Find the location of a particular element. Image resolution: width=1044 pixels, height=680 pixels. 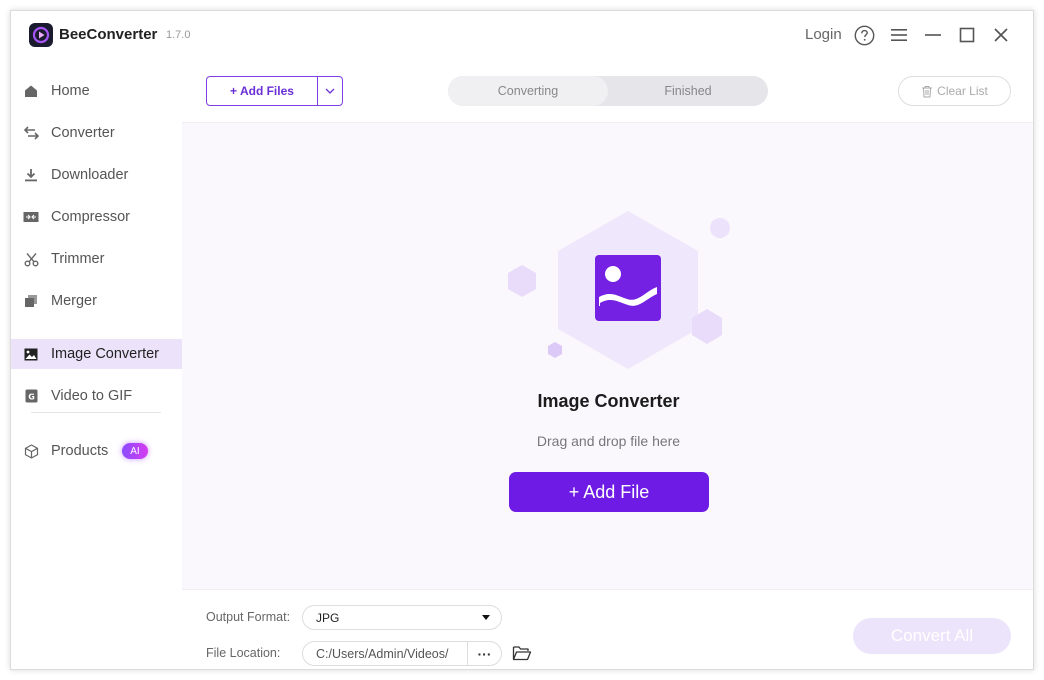

download-icon is located at coordinates (31, 175).